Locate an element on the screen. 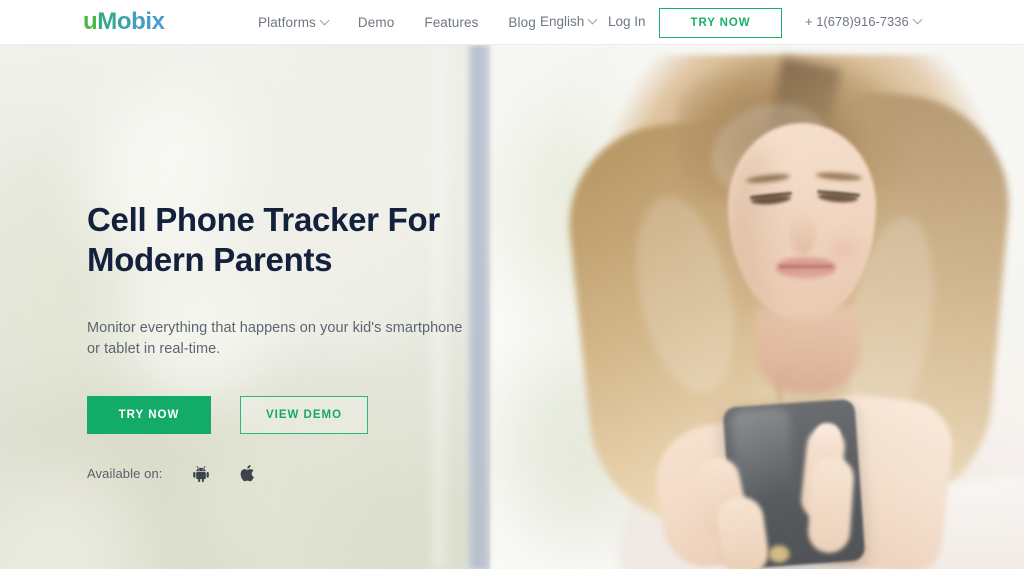  logo-prefix: u is located at coordinates (90, 21).